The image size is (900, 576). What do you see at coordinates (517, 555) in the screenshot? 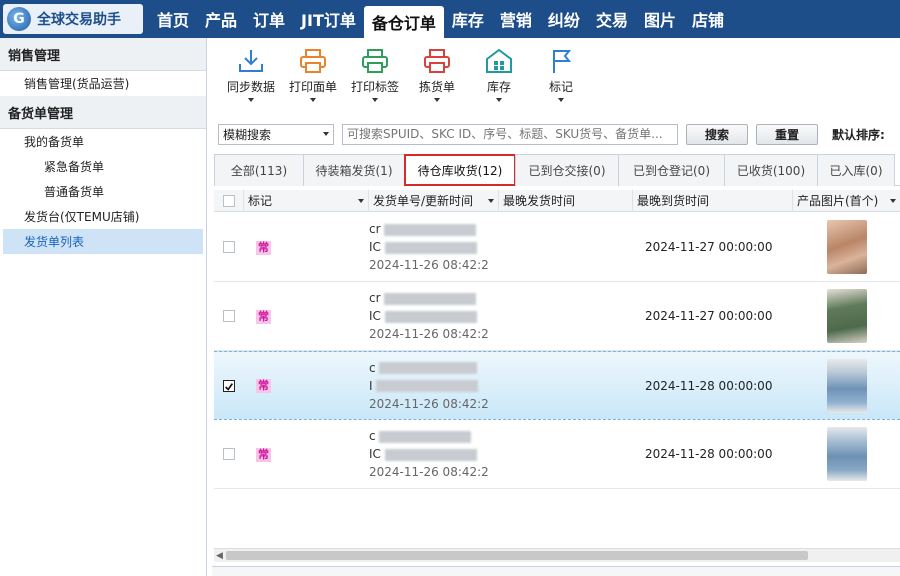
I see `scrollbar-thumb` at bounding box center [517, 555].